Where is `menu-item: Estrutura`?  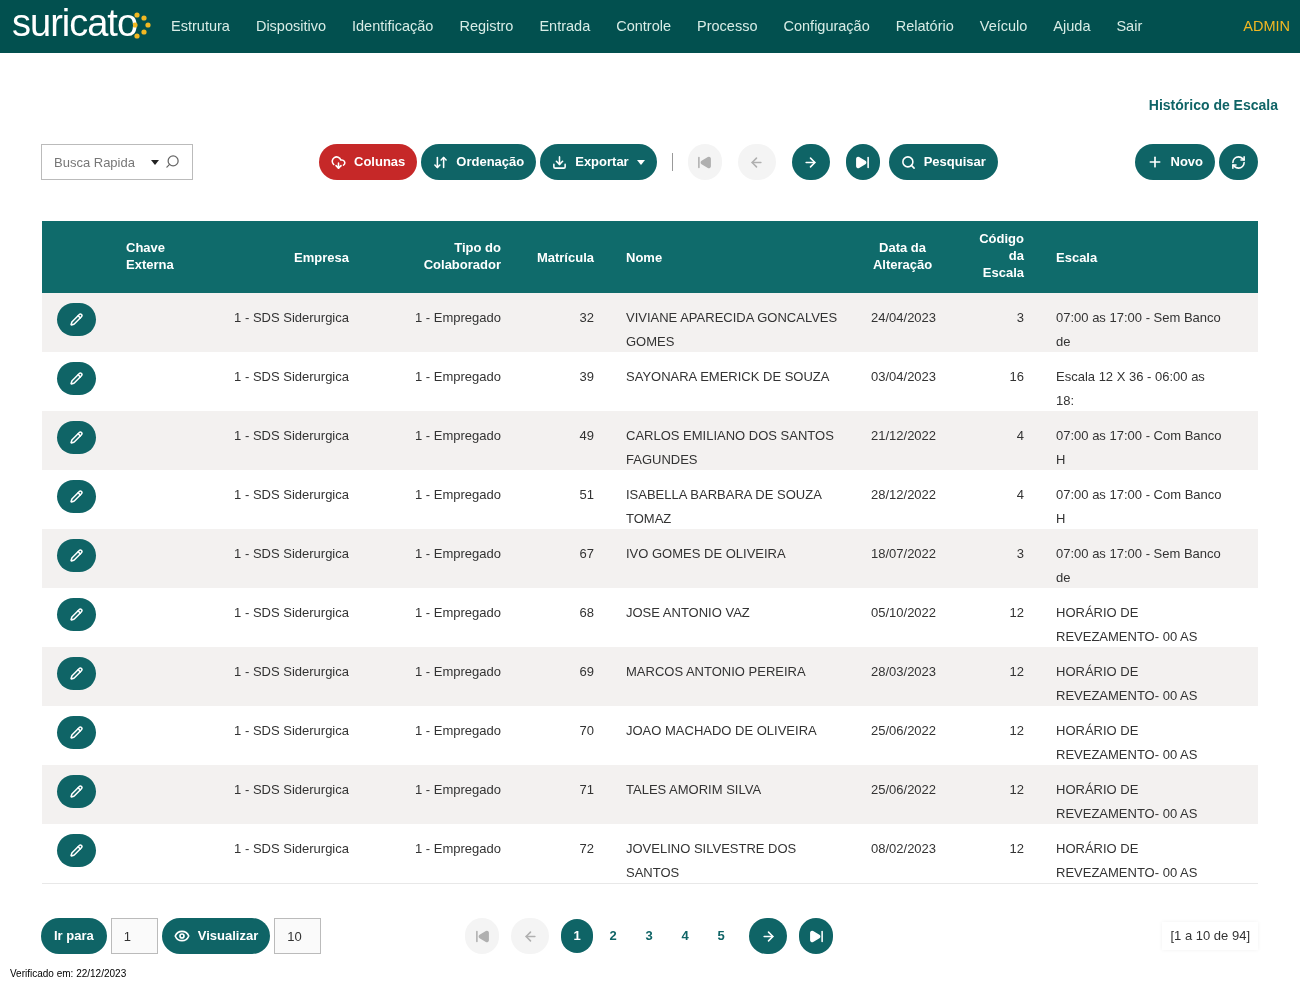 menu-item: Estrutura is located at coordinates (200, 26).